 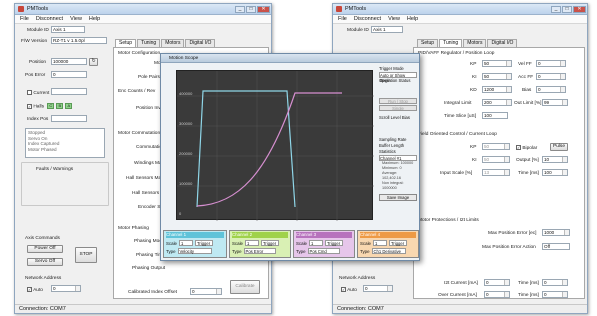 I want to click on type-label: Type, so click(x=301, y=251).